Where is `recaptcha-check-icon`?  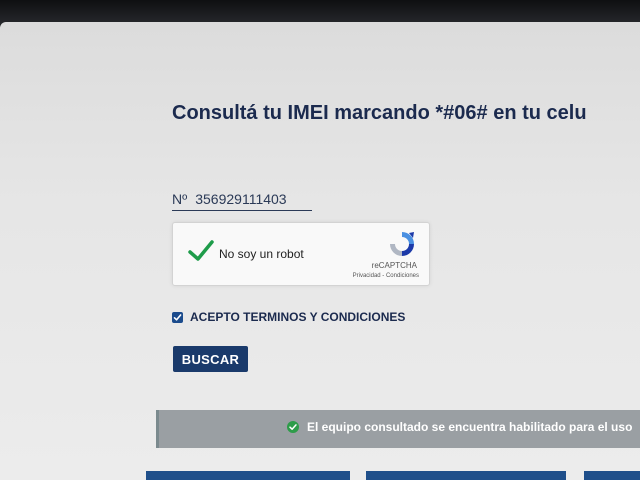 recaptcha-check-icon is located at coordinates (201, 251).